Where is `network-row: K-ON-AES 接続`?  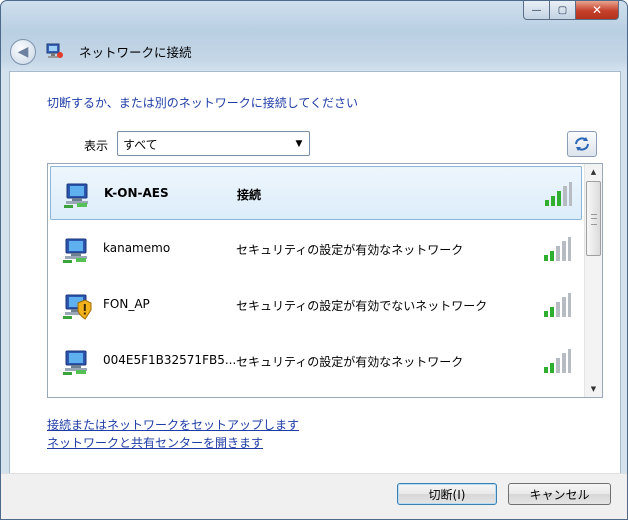 network-row: K-ON-AES 接続 is located at coordinates (316, 193).